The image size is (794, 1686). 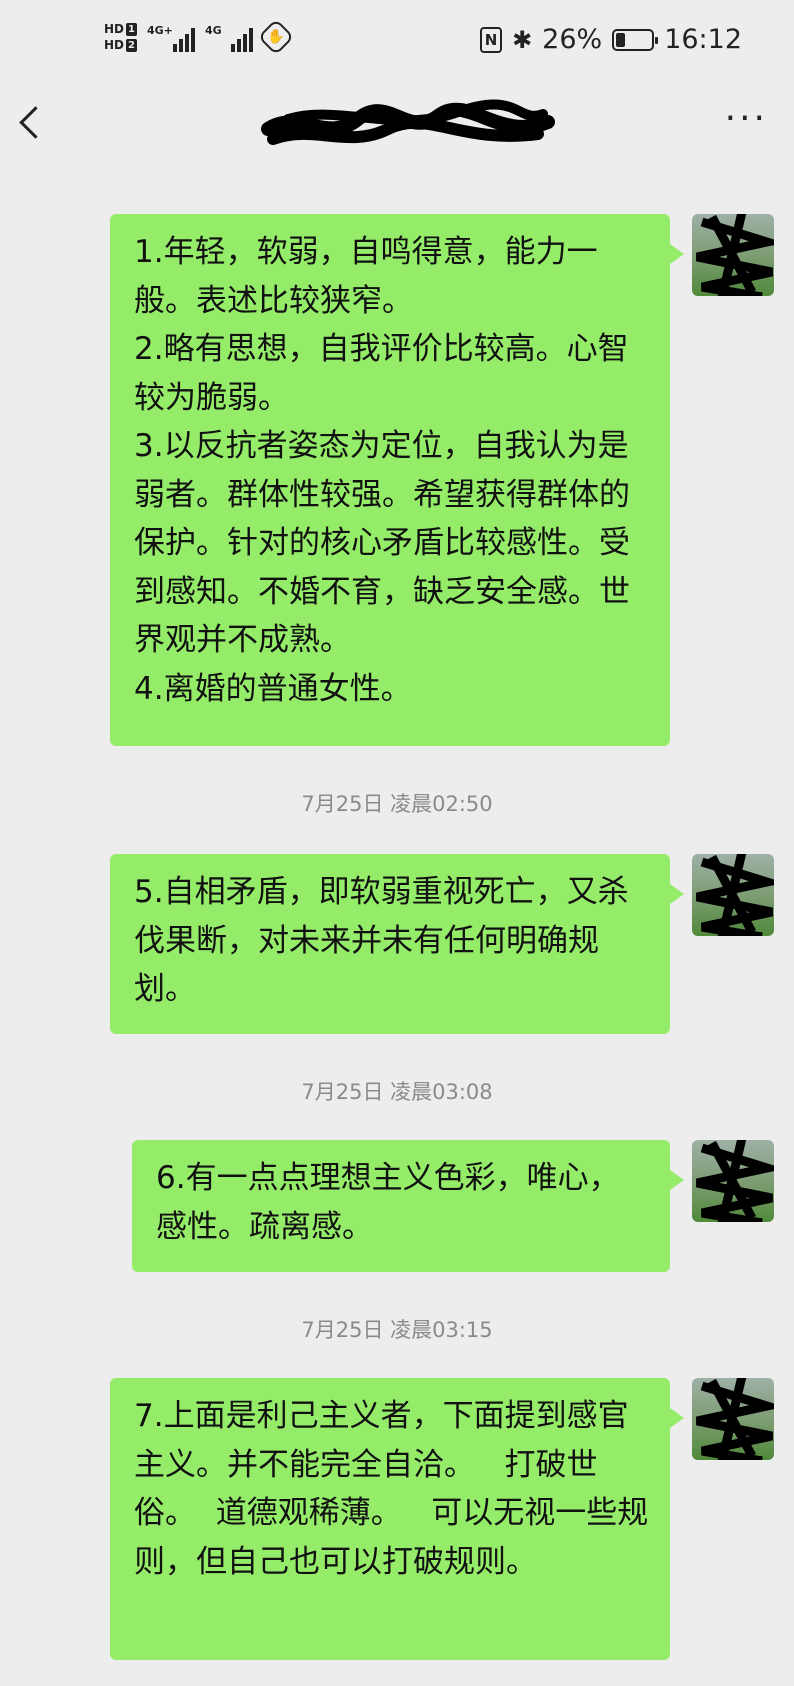 What do you see at coordinates (397, 804) in the screenshot?
I see `timestamp-1: 7月25日 凌晨02:50` at bounding box center [397, 804].